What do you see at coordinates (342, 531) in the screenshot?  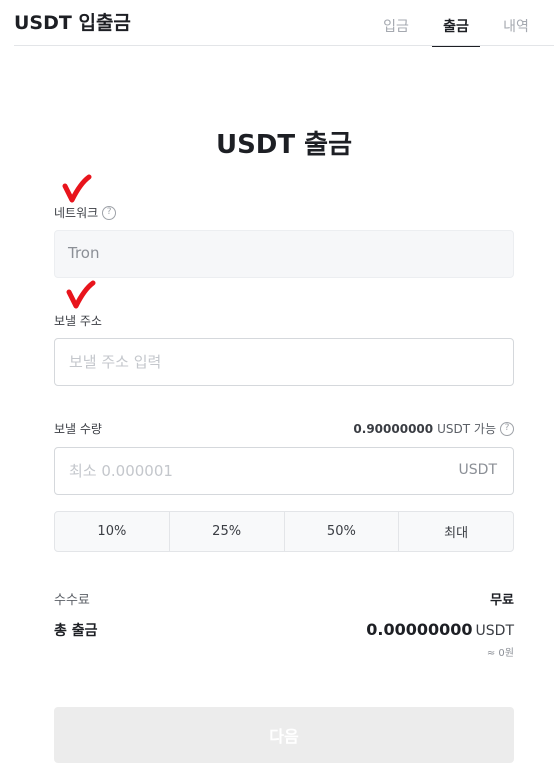 I see `percent-50-button: 50%` at bounding box center [342, 531].